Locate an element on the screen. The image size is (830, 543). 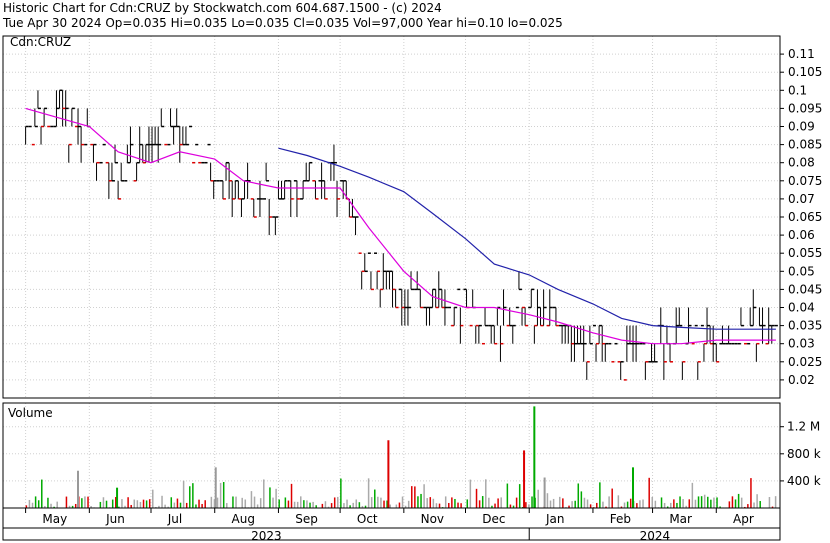
month-label: Apr is located at coordinates (743, 519).